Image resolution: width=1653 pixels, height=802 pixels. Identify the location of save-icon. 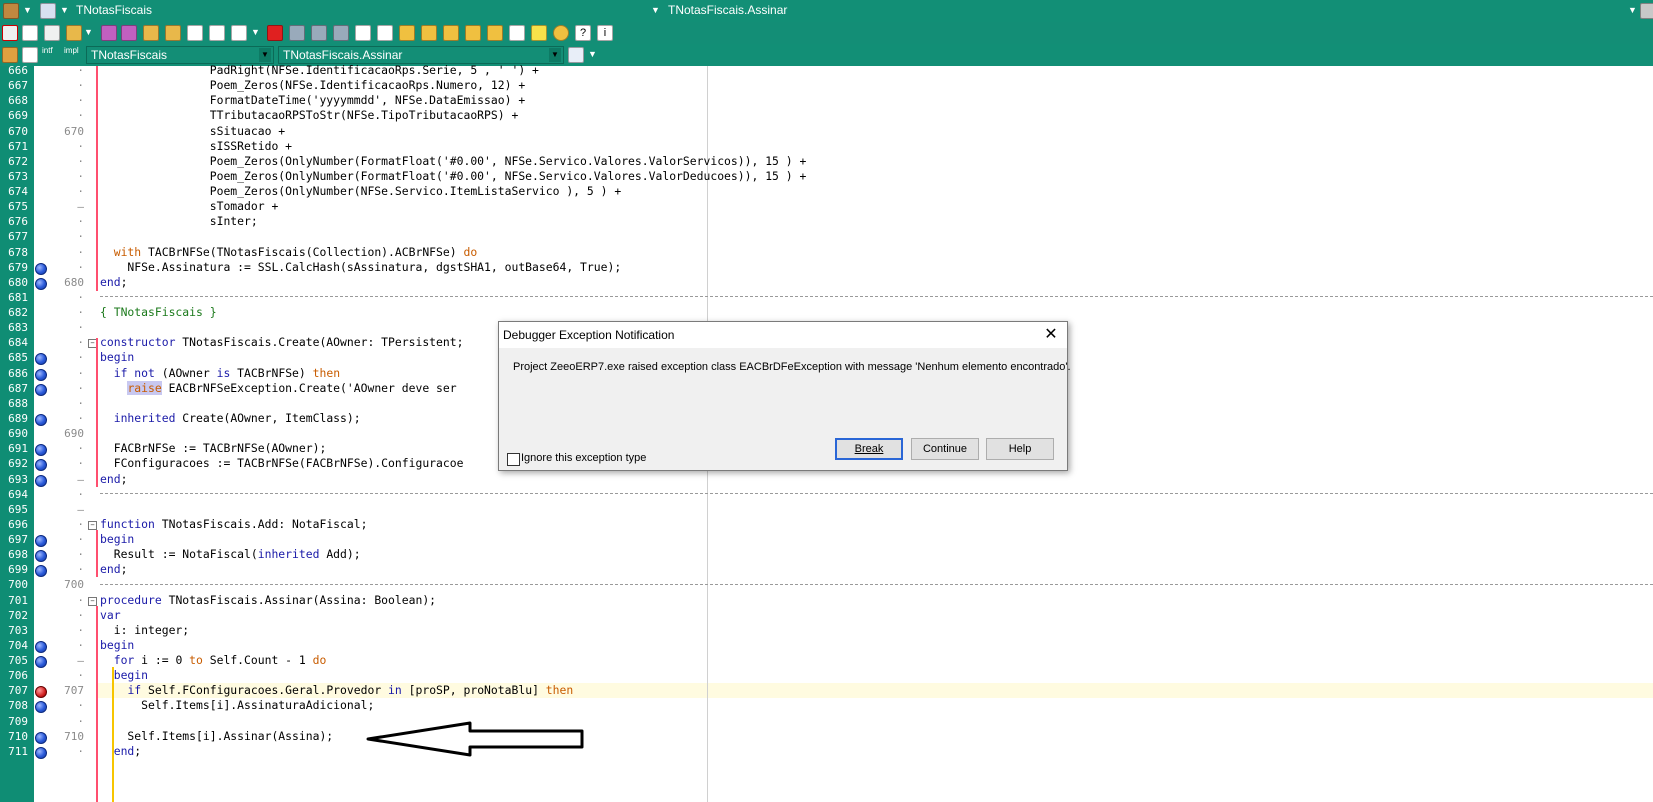
(109, 33).